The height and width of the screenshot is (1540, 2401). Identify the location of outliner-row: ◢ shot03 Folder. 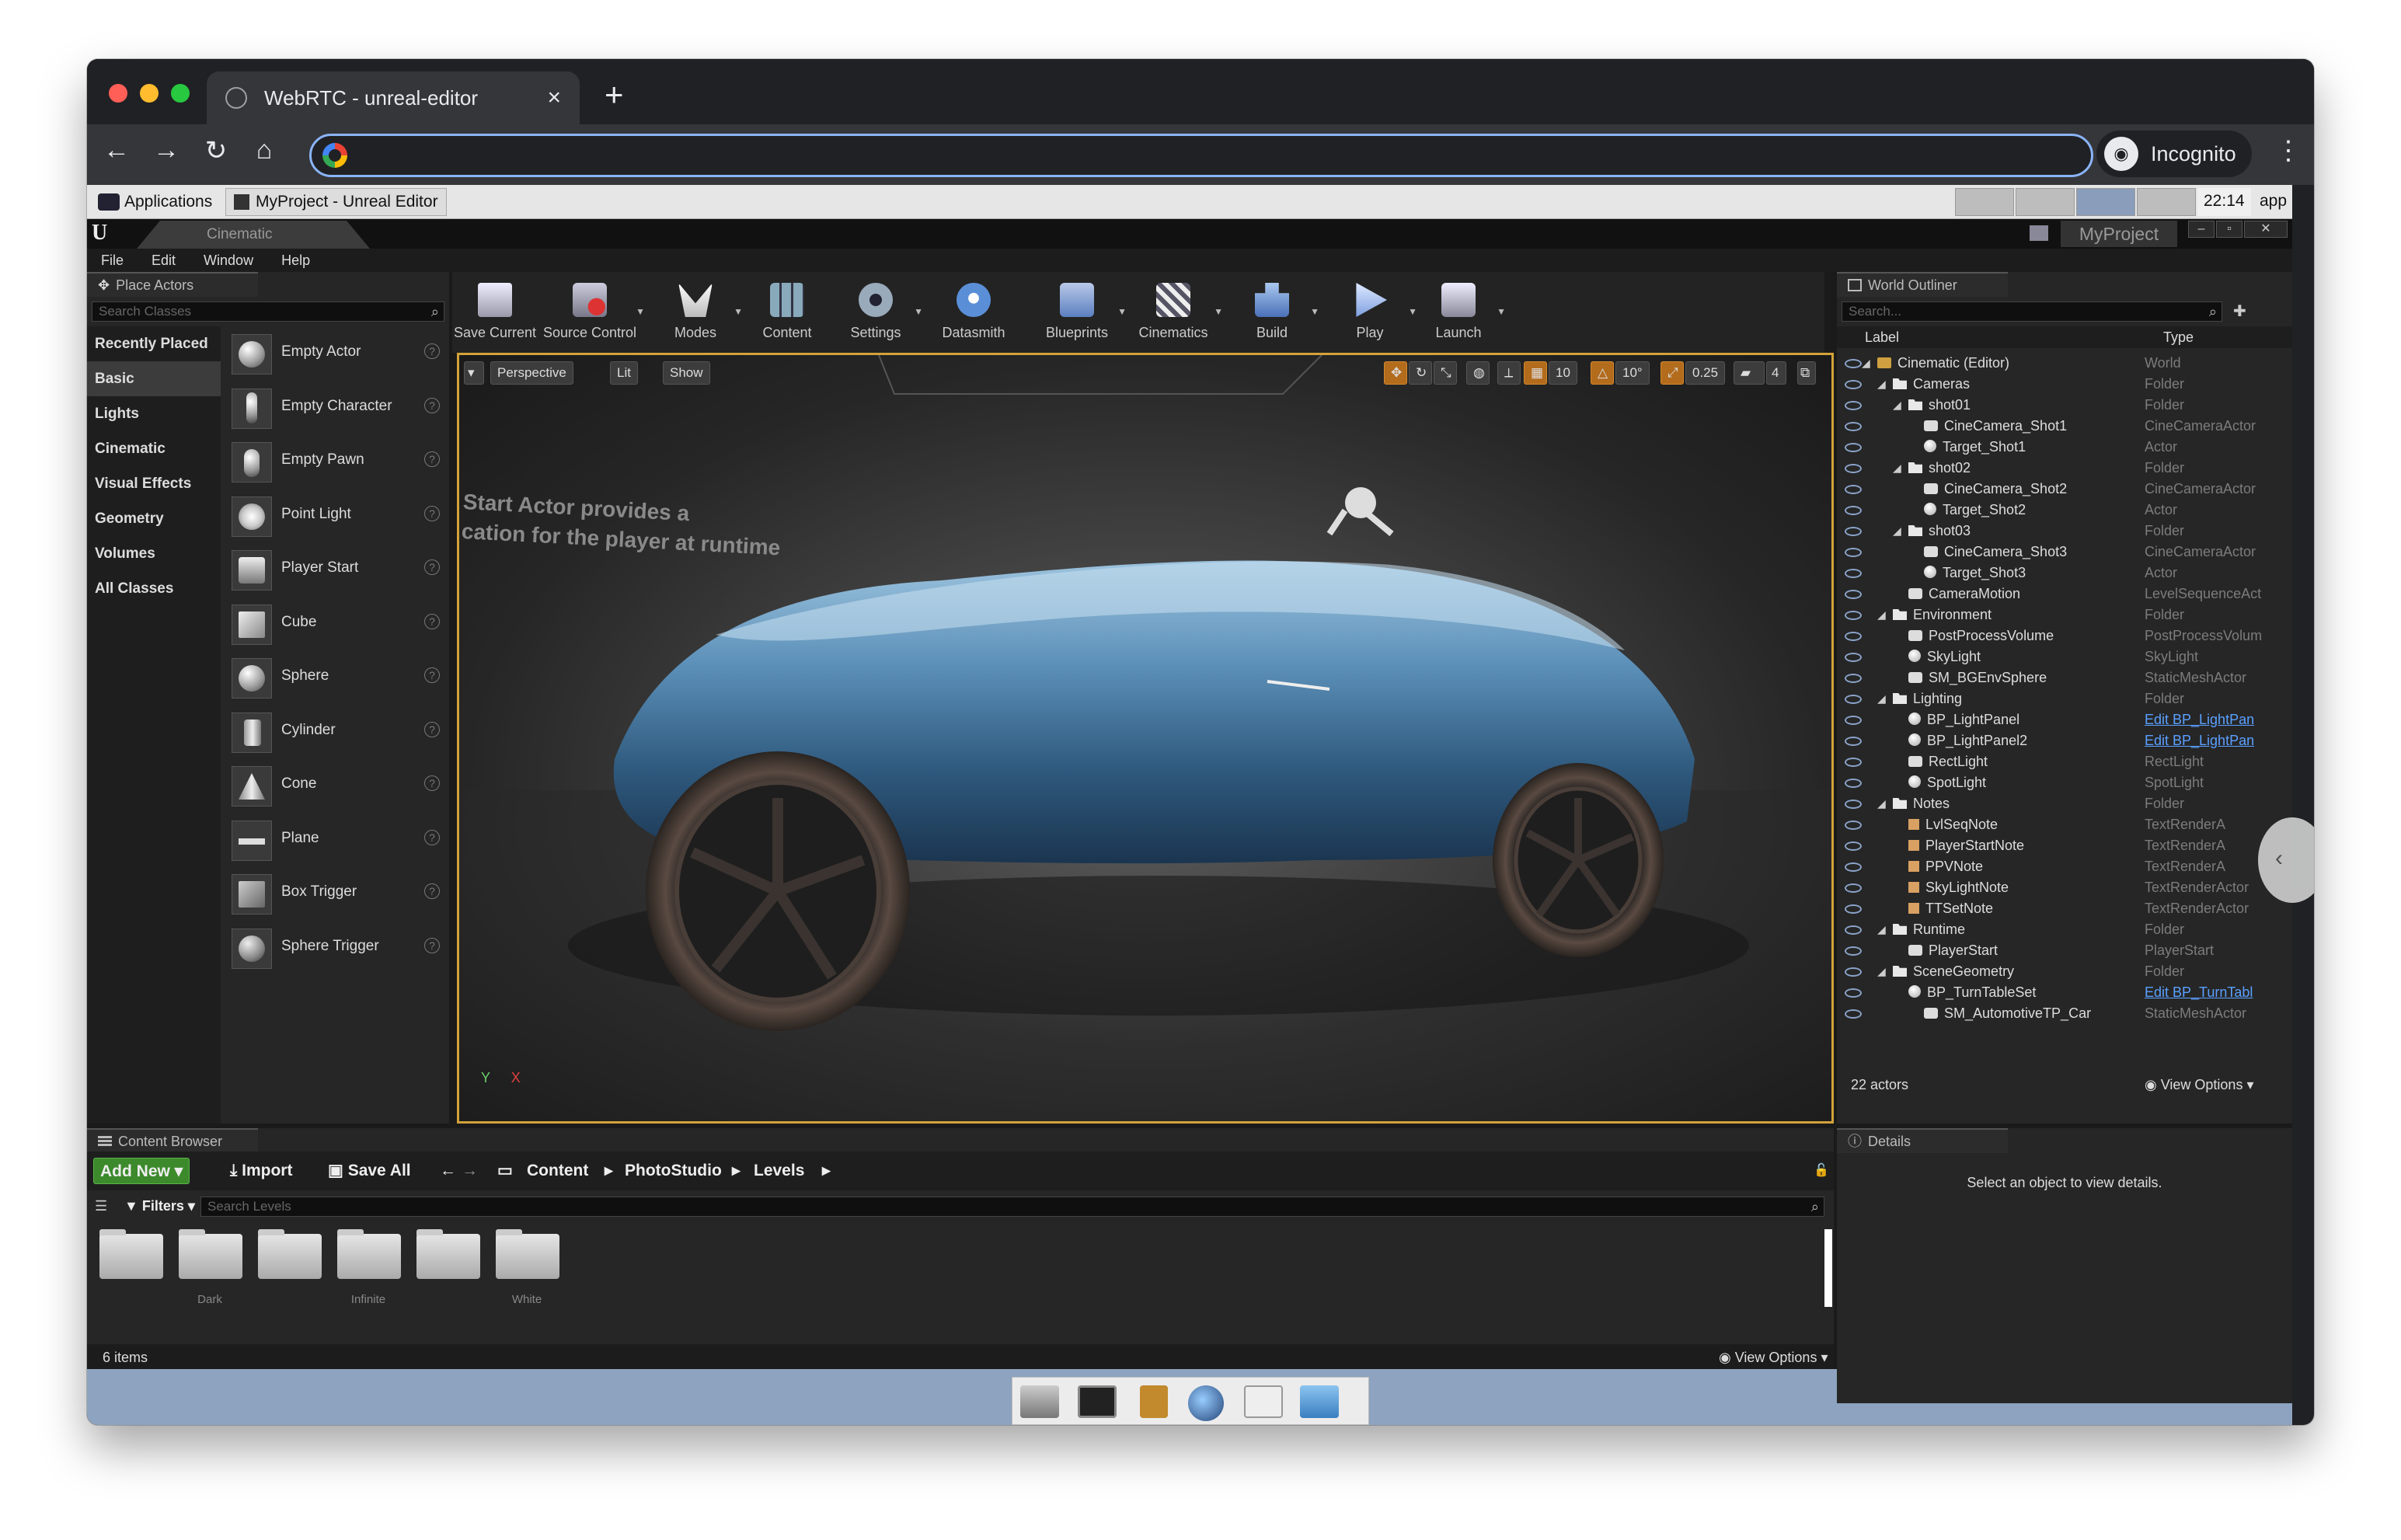
(2064, 531).